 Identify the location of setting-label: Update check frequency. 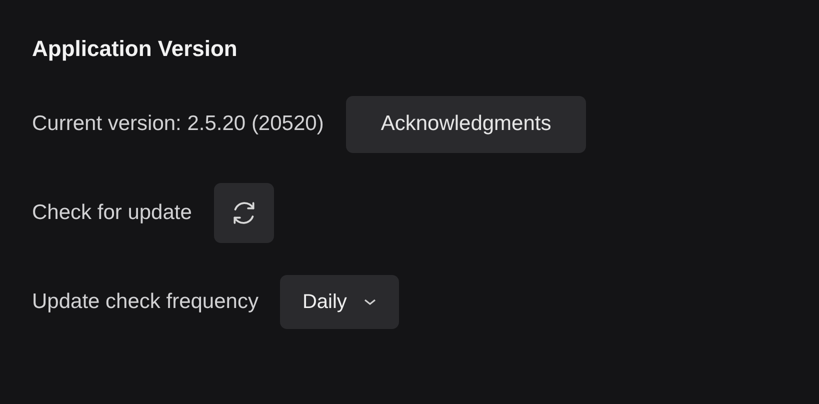
(145, 302).